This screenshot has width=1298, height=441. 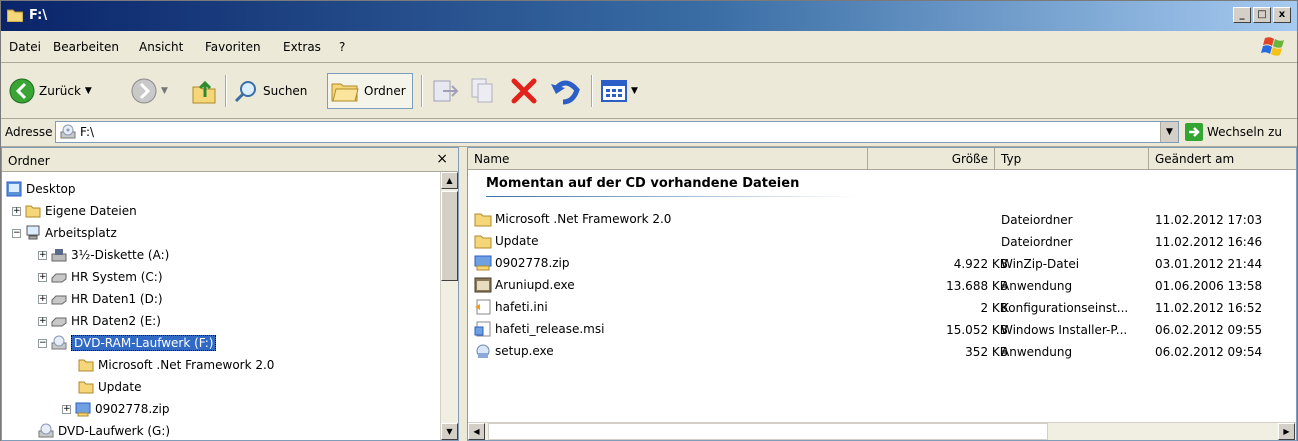 I want to click on column-modified: Geändert am, so click(x=1222, y=159).